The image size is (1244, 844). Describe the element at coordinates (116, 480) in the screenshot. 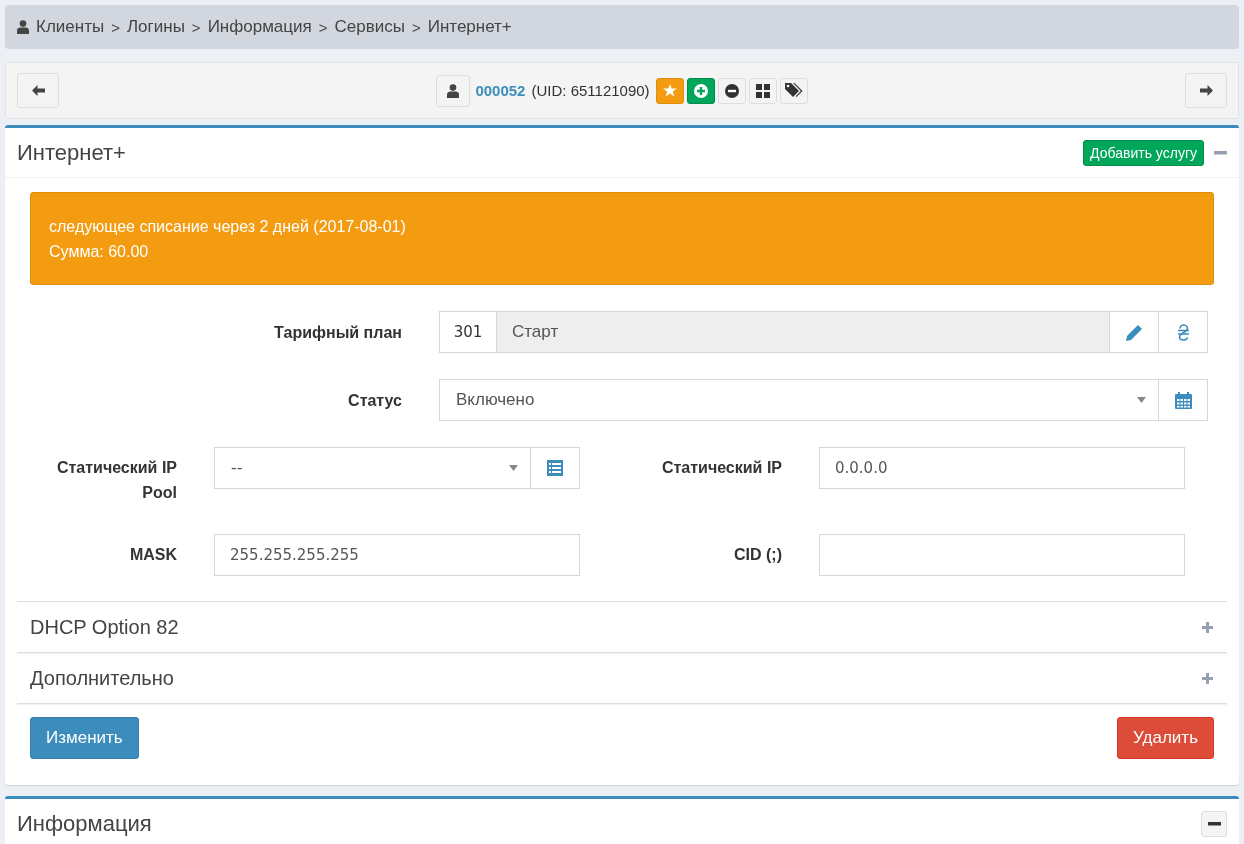

I see `field-label: Статический IP Pool` at that location.